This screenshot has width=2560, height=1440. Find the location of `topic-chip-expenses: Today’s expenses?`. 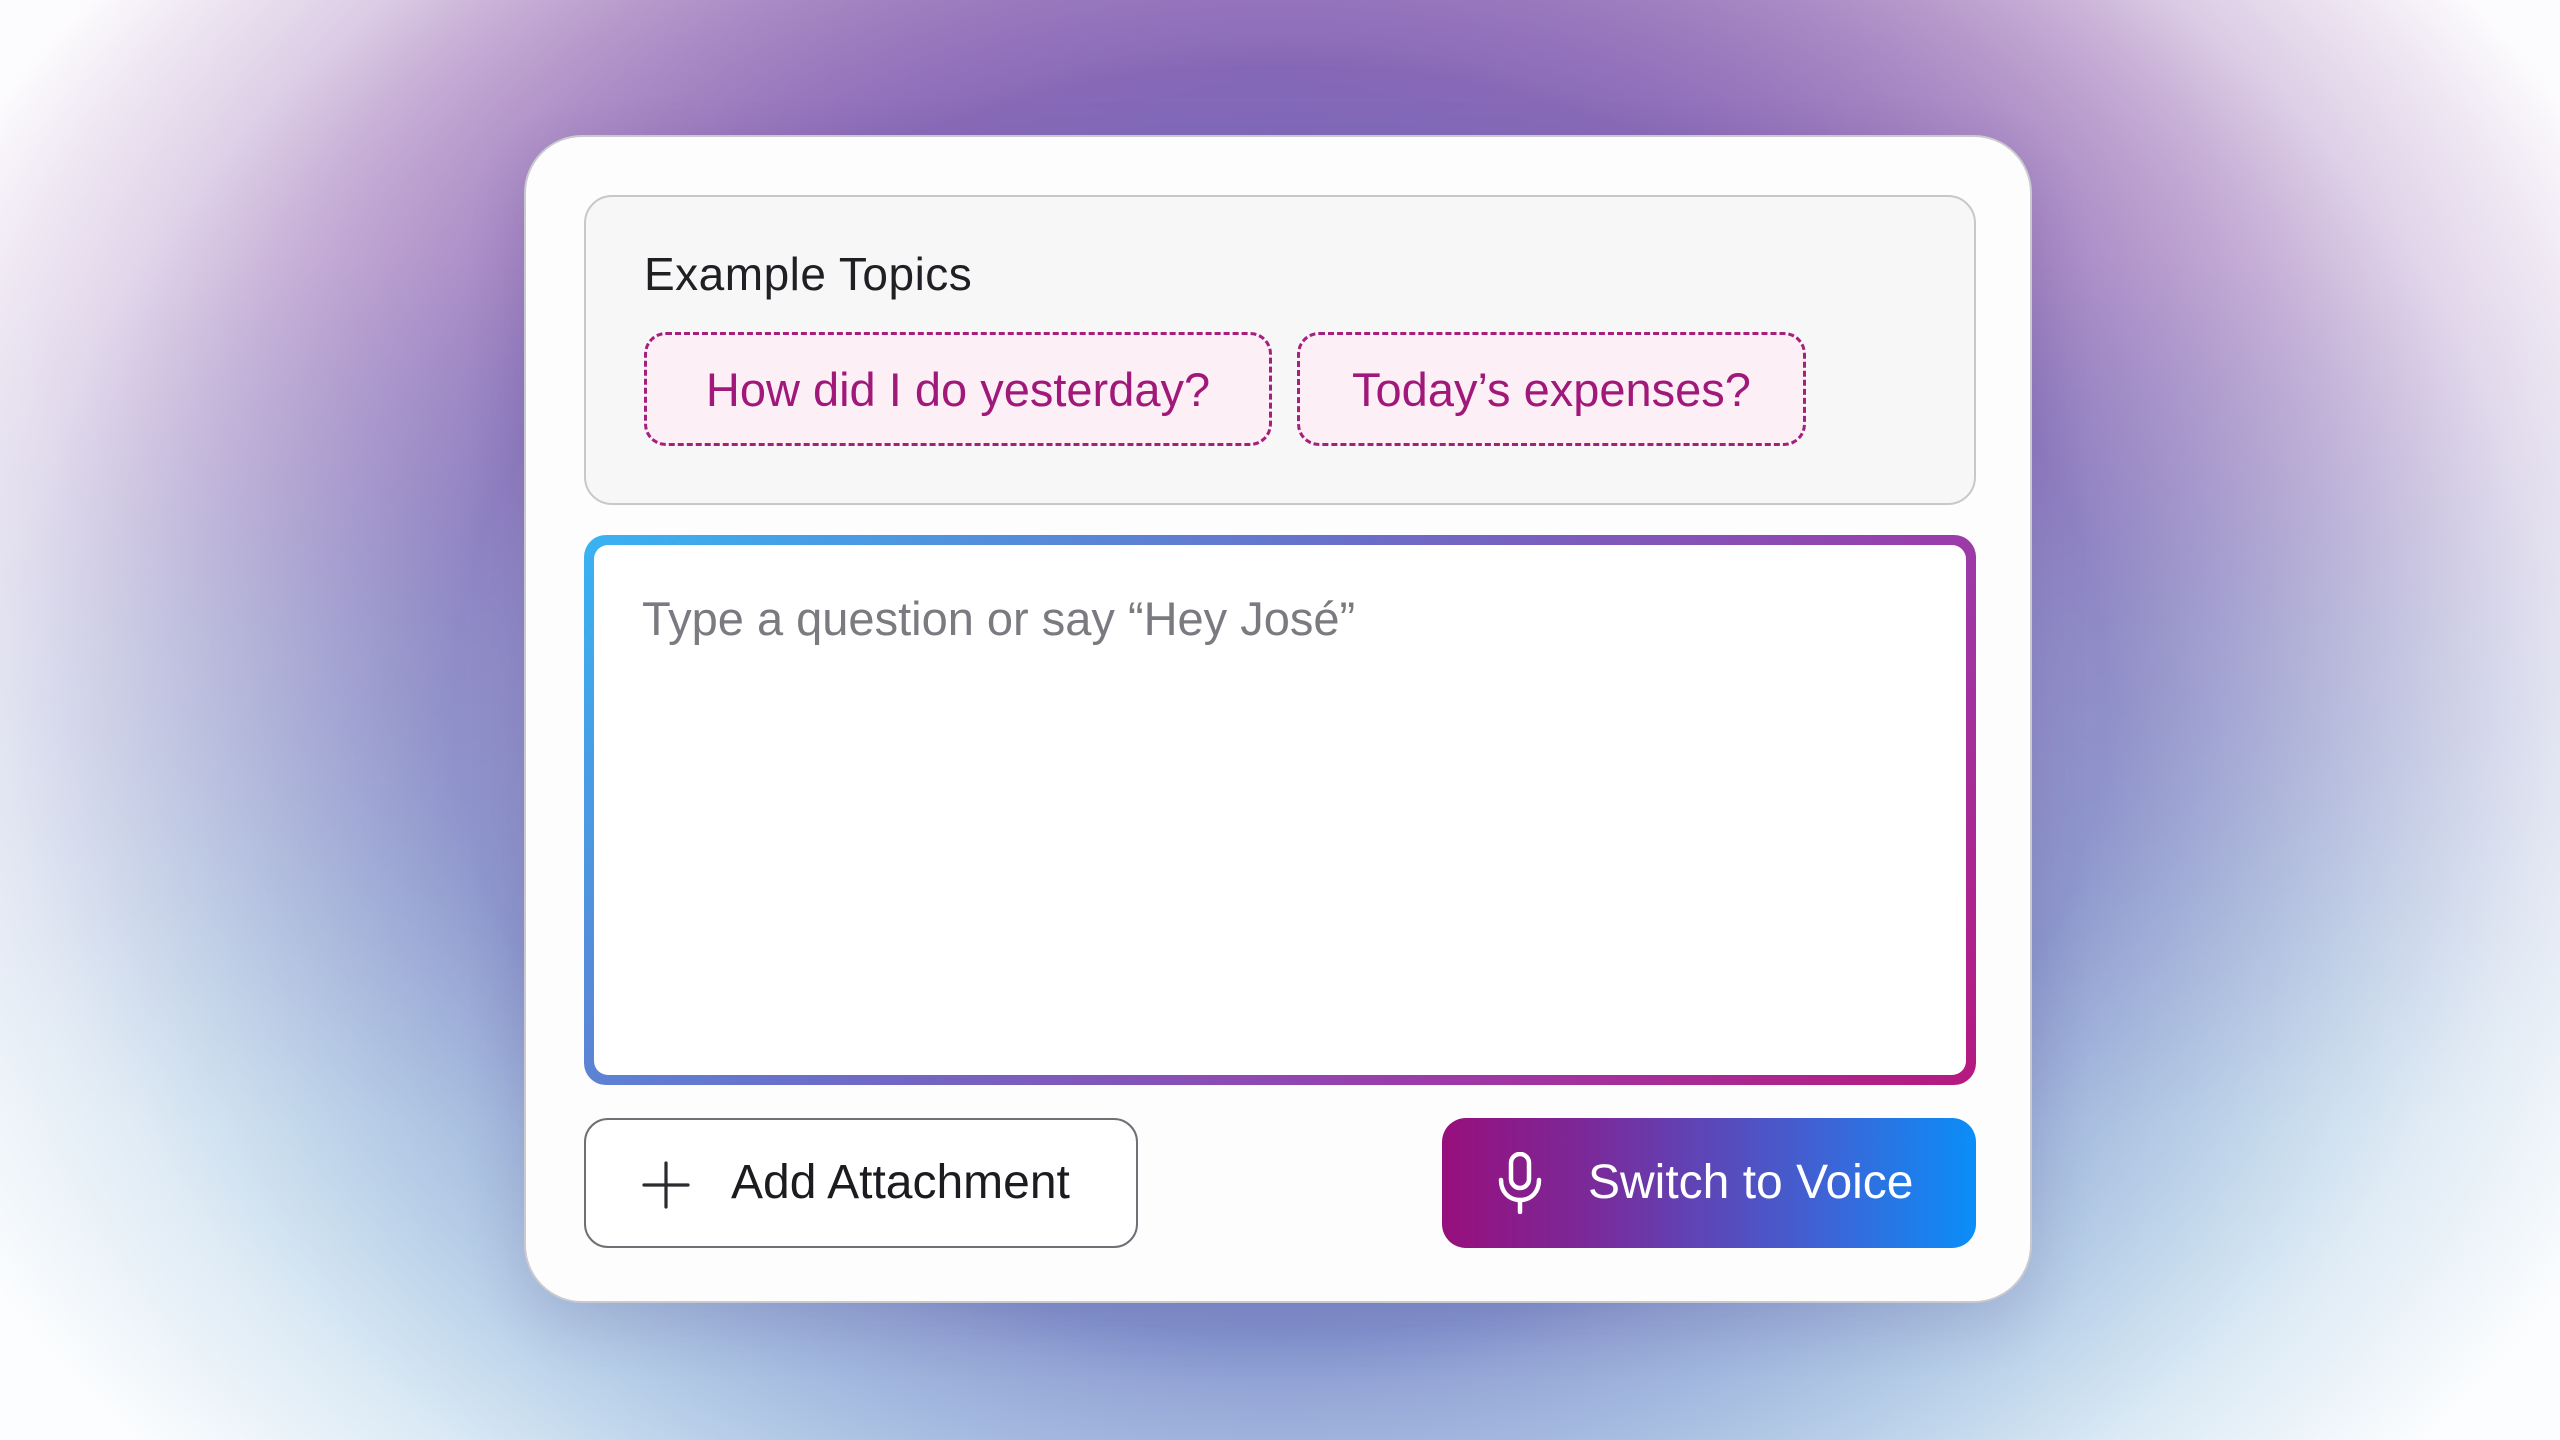

topic-chip-expenses: Today’s expenses? is located at coordinates (1551, 389).